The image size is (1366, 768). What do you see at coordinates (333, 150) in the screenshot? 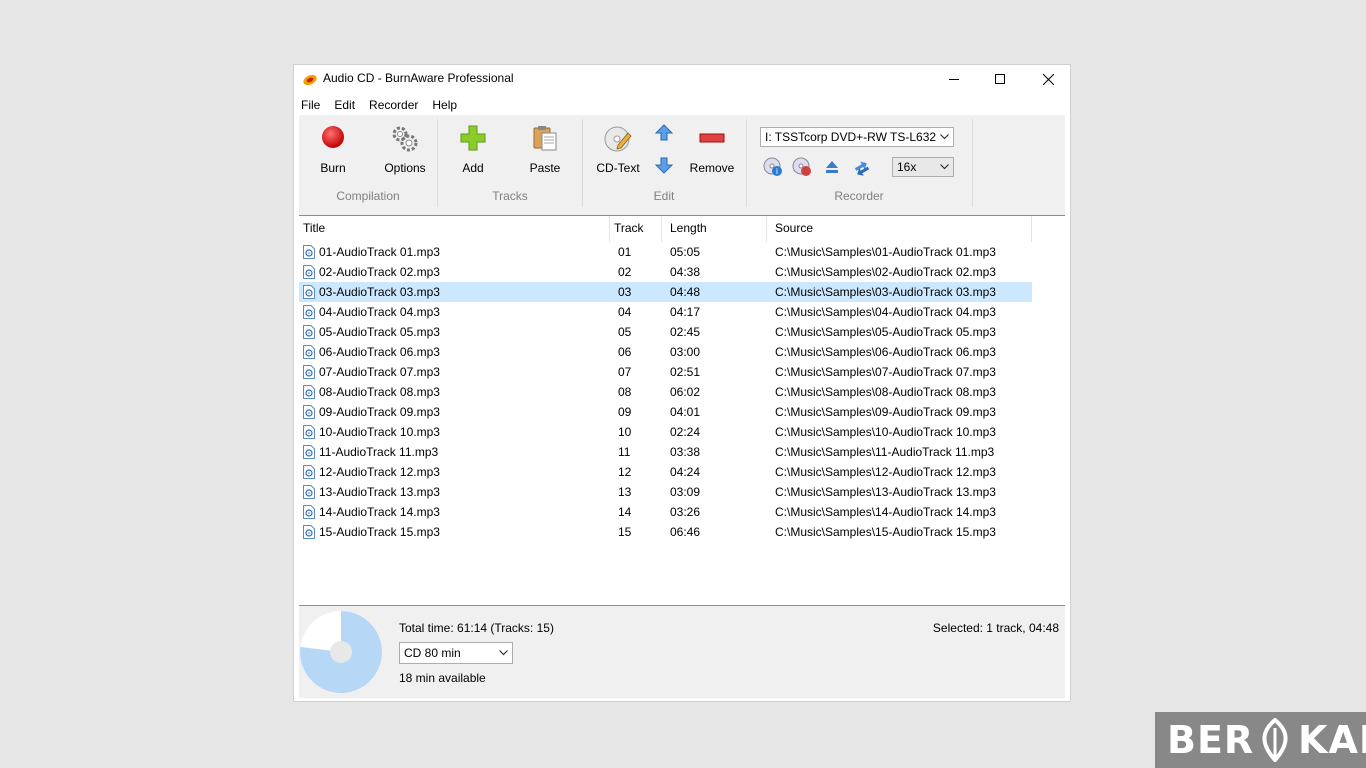
I see `burn-button: Burn` at bounding box center [333, 150].